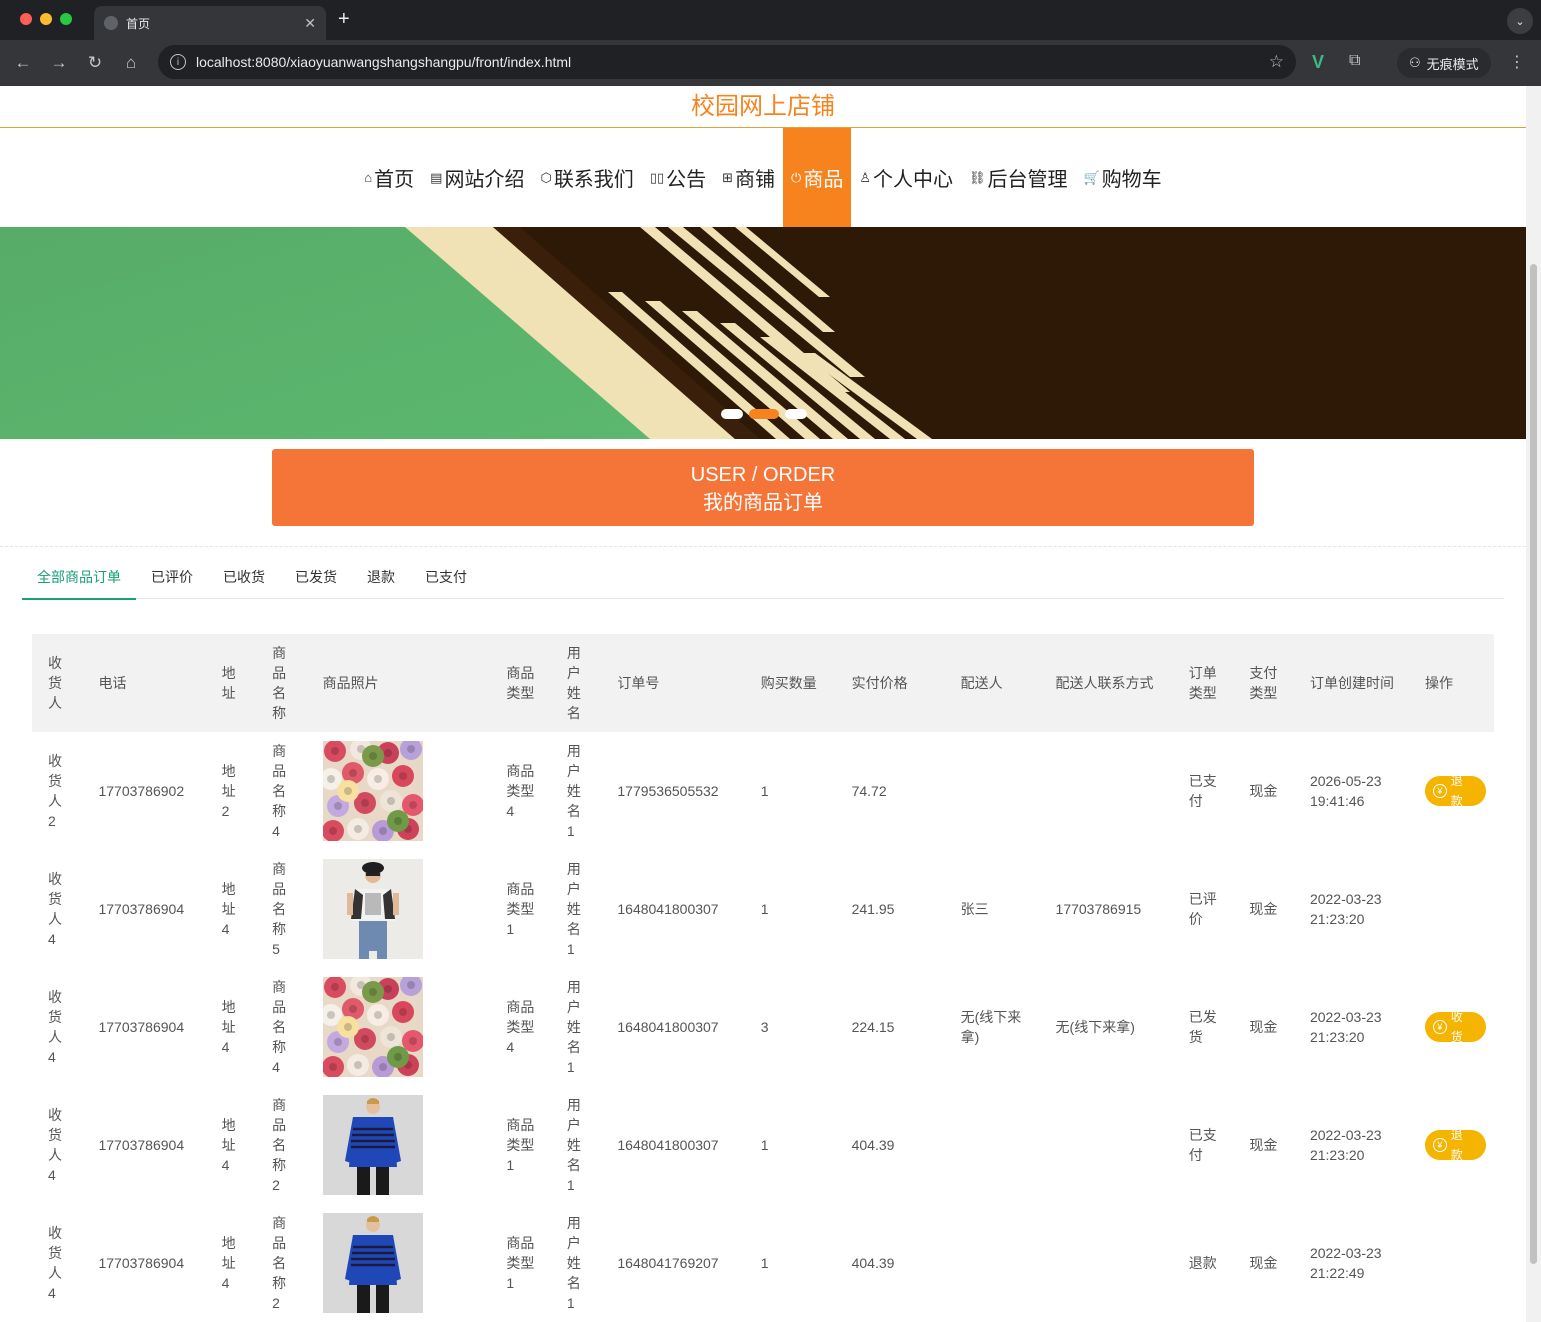 This screenshot has width=1541, height=1322. What do you see at coordinates (586, 177) in the screenshot?
I see `nav-item-2: ⬡ 联系我们` at bounding box center [586, 177].